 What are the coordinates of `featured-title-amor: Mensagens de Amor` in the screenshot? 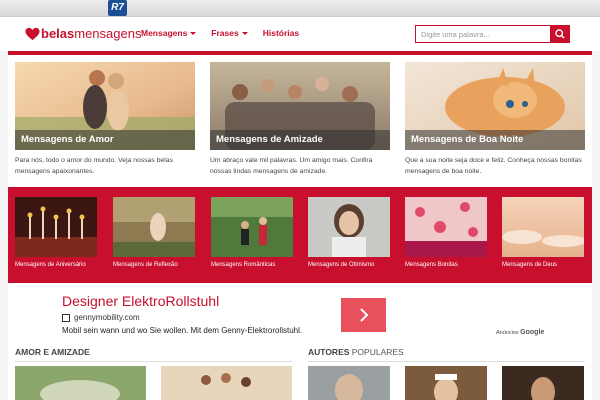 It's located at (105, 140).